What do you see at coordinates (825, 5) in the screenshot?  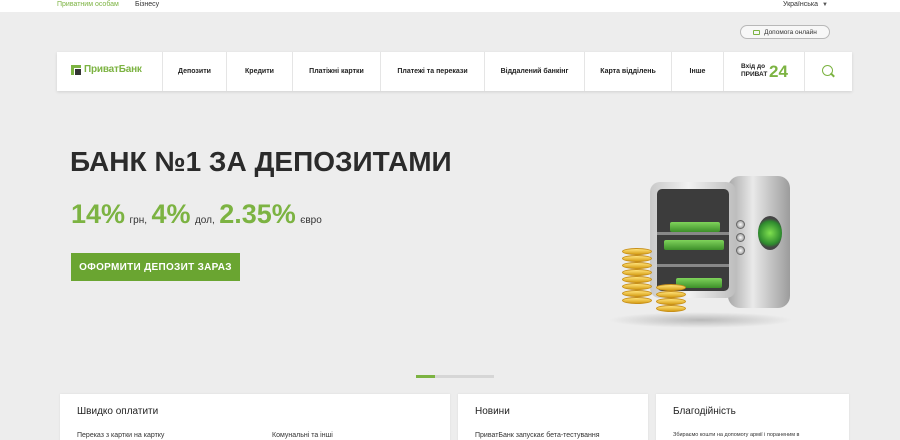 I see `chevron-down-icon: ▼` at bounding box center [825, 5].